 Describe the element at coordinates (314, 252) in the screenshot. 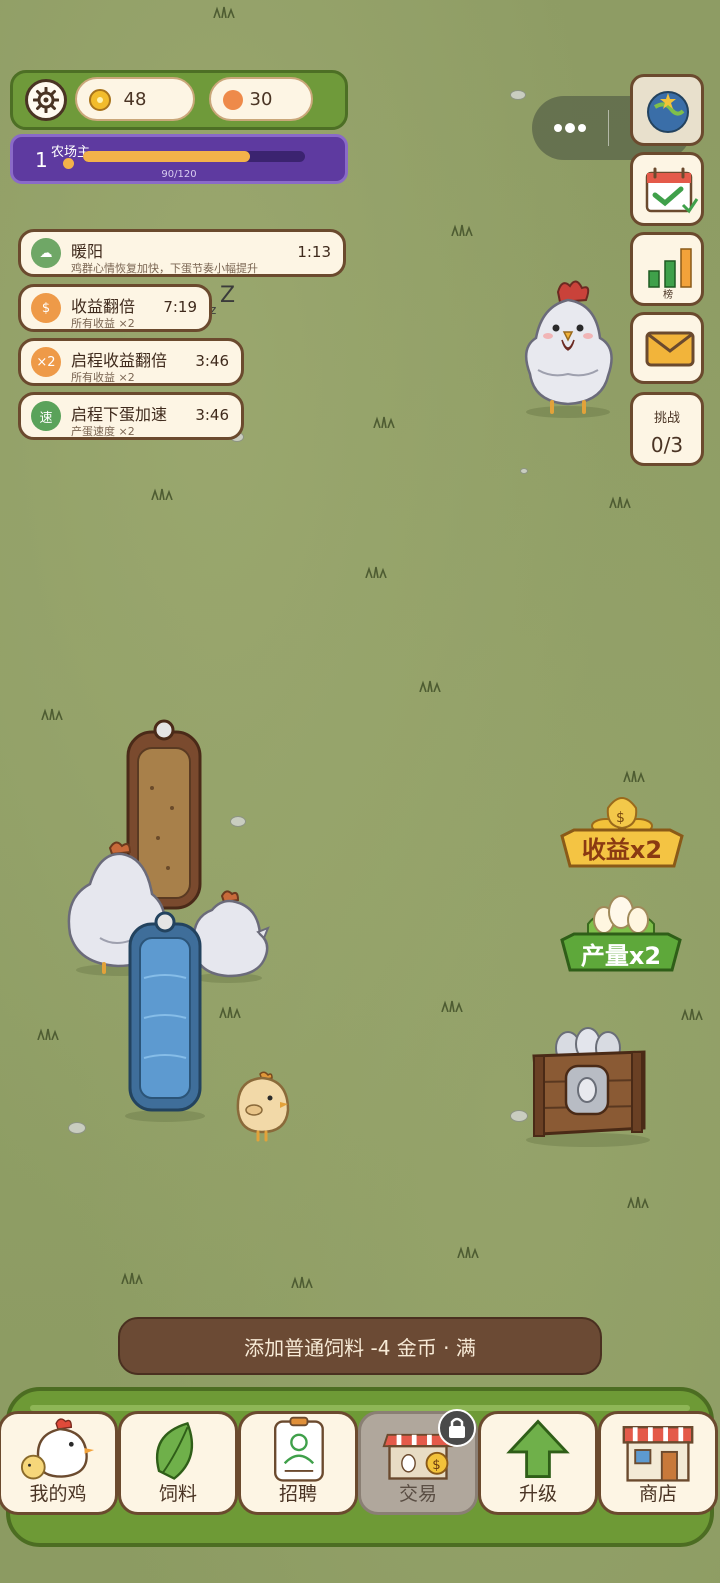

I see `buff-timer: 1:13` at that location.